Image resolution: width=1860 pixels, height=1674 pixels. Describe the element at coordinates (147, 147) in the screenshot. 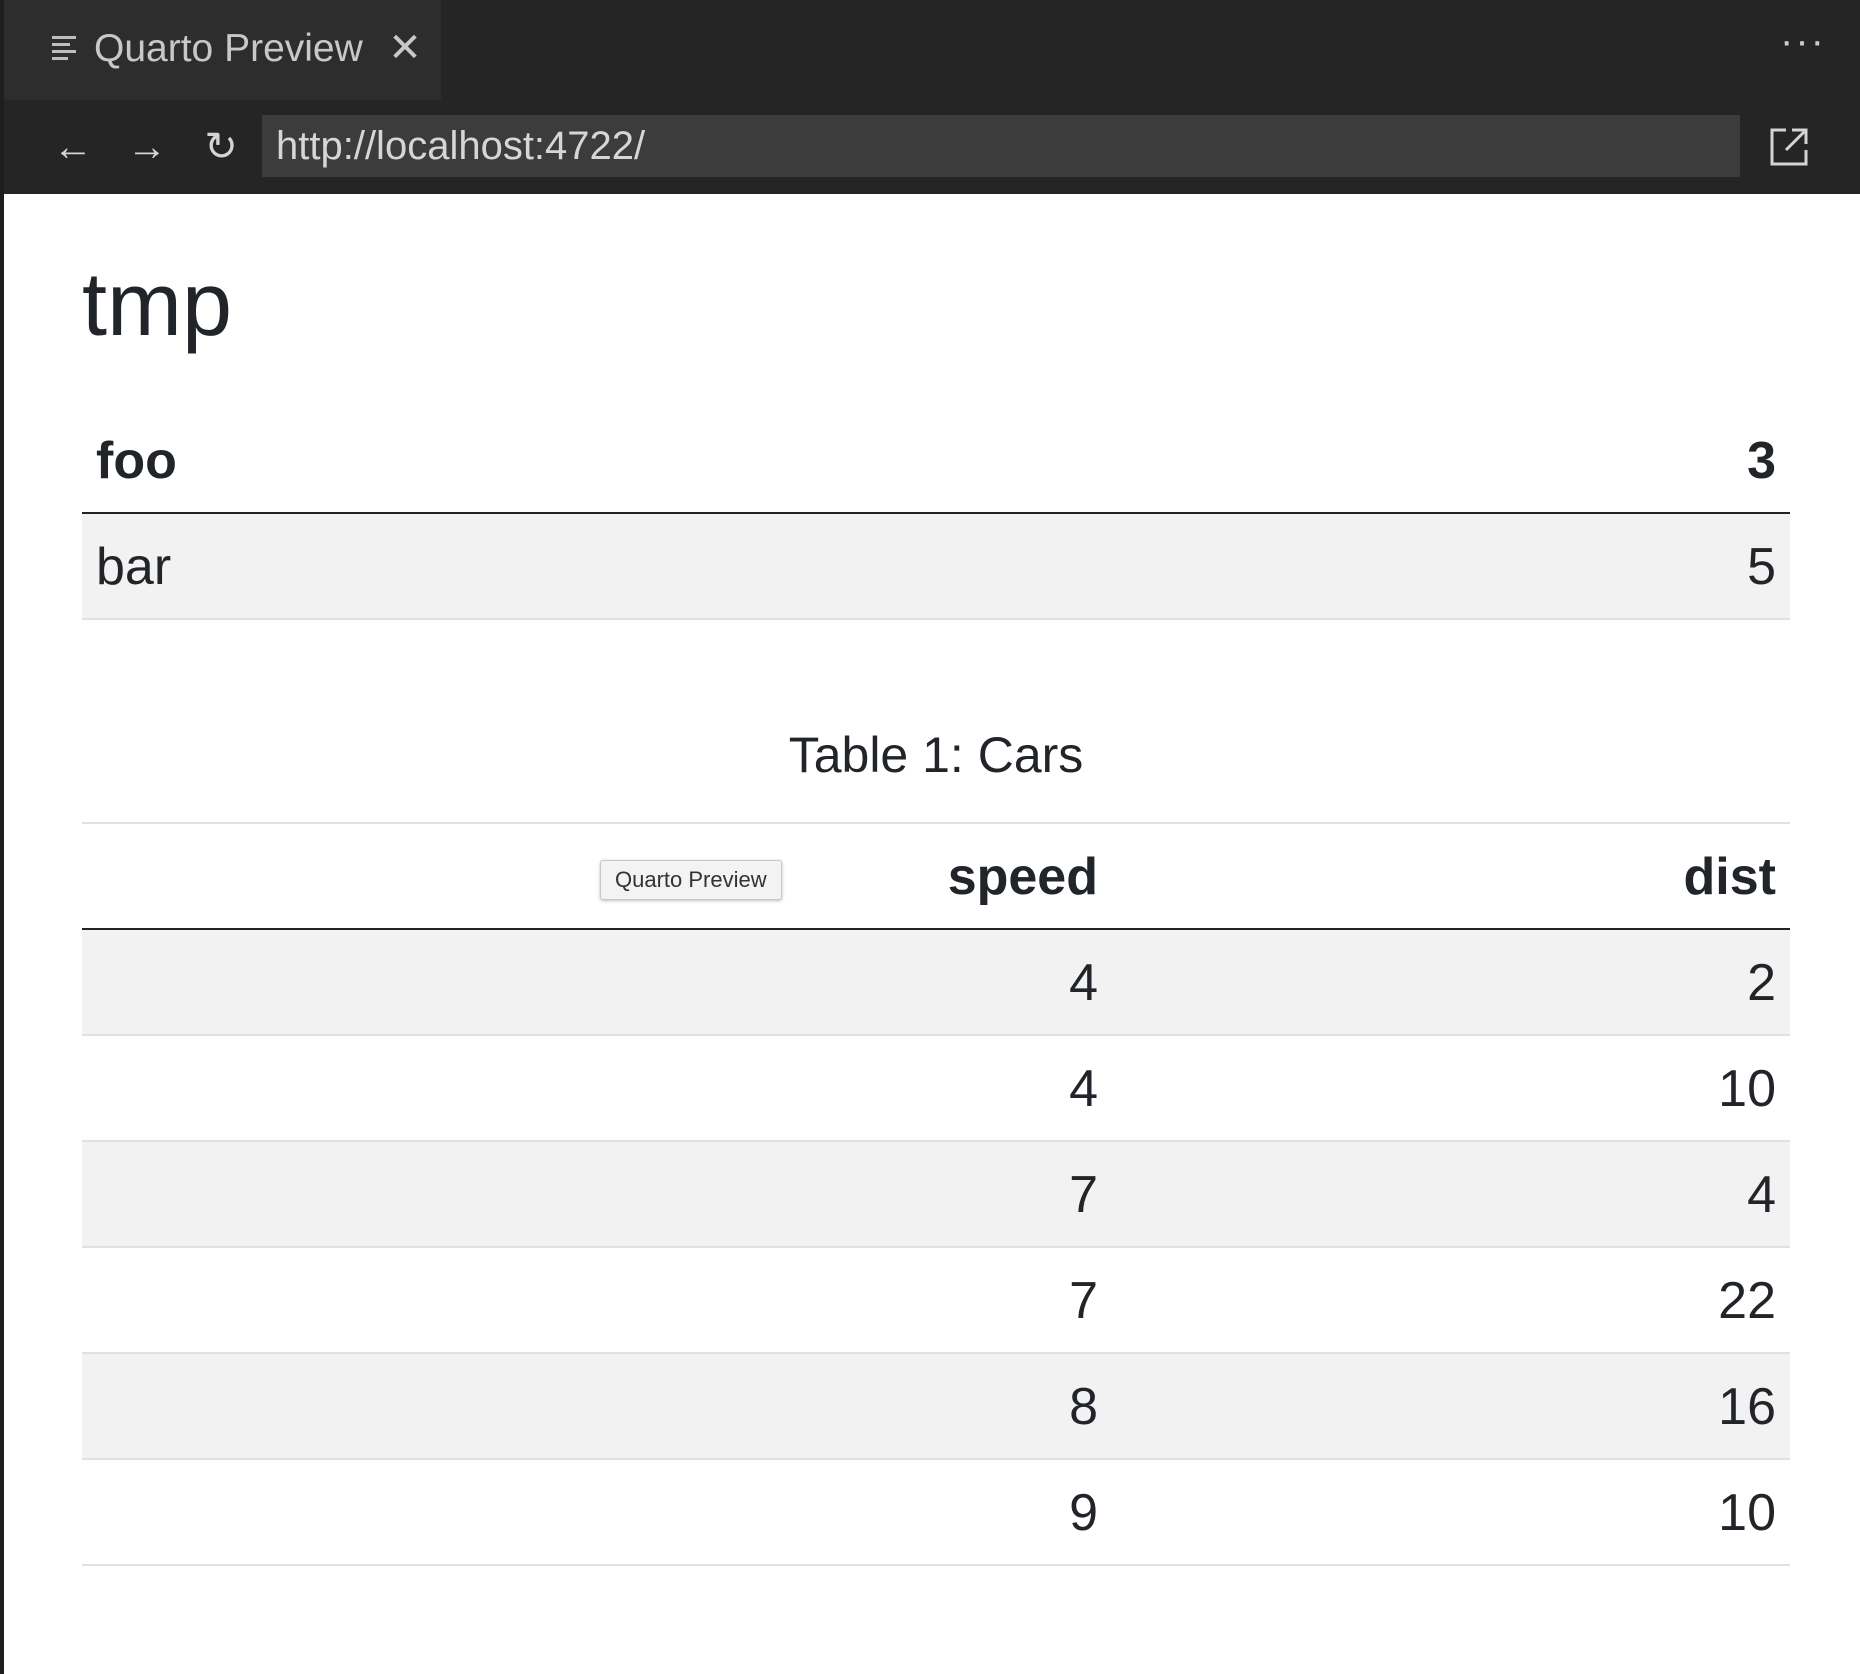

I see `forward-arrow-icon: →` at that location.